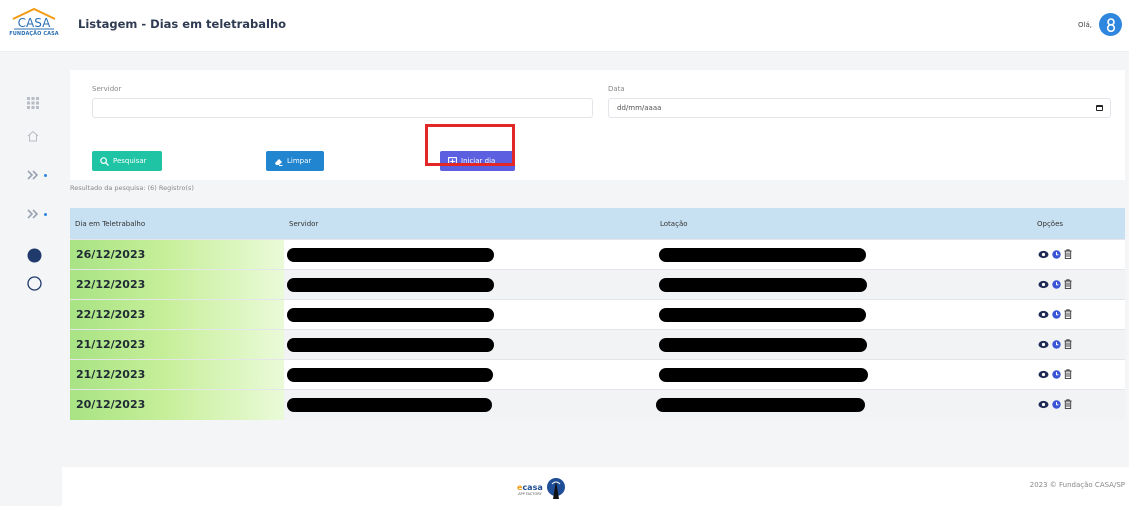  I want to click on result-count: Resultado da pesquisa: (6) Registro(s), so click(132, 188).